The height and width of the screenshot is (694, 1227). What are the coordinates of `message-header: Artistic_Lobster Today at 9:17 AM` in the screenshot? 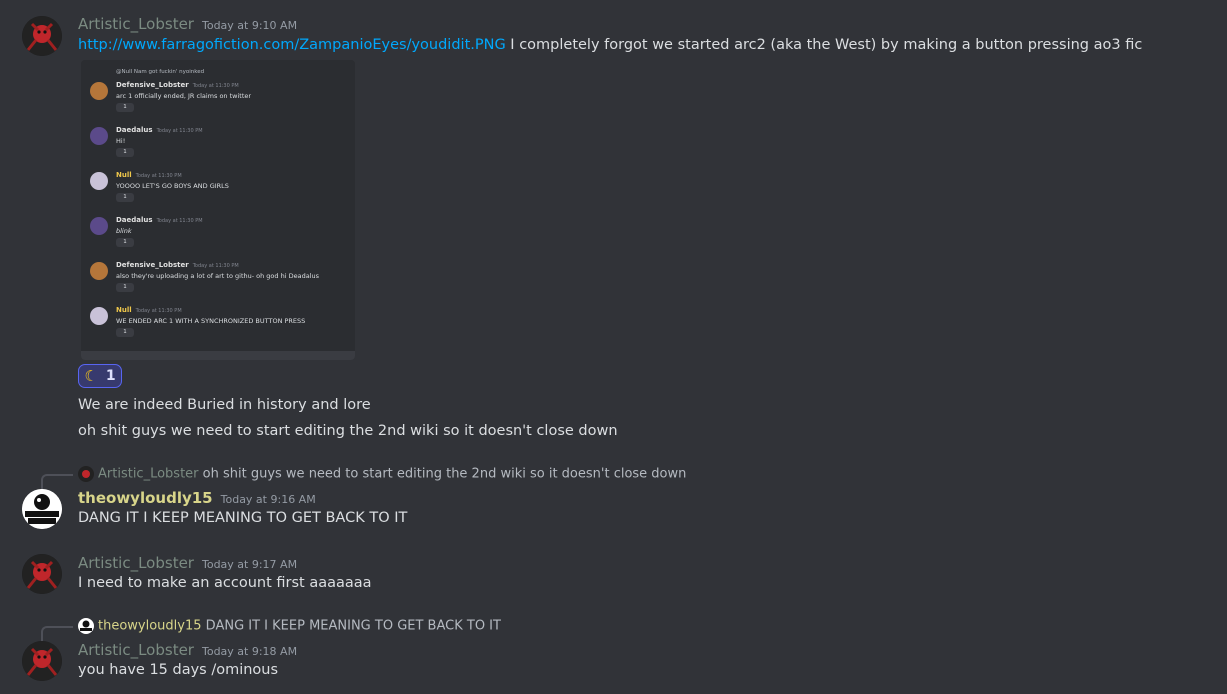 It's located at (187, 562).